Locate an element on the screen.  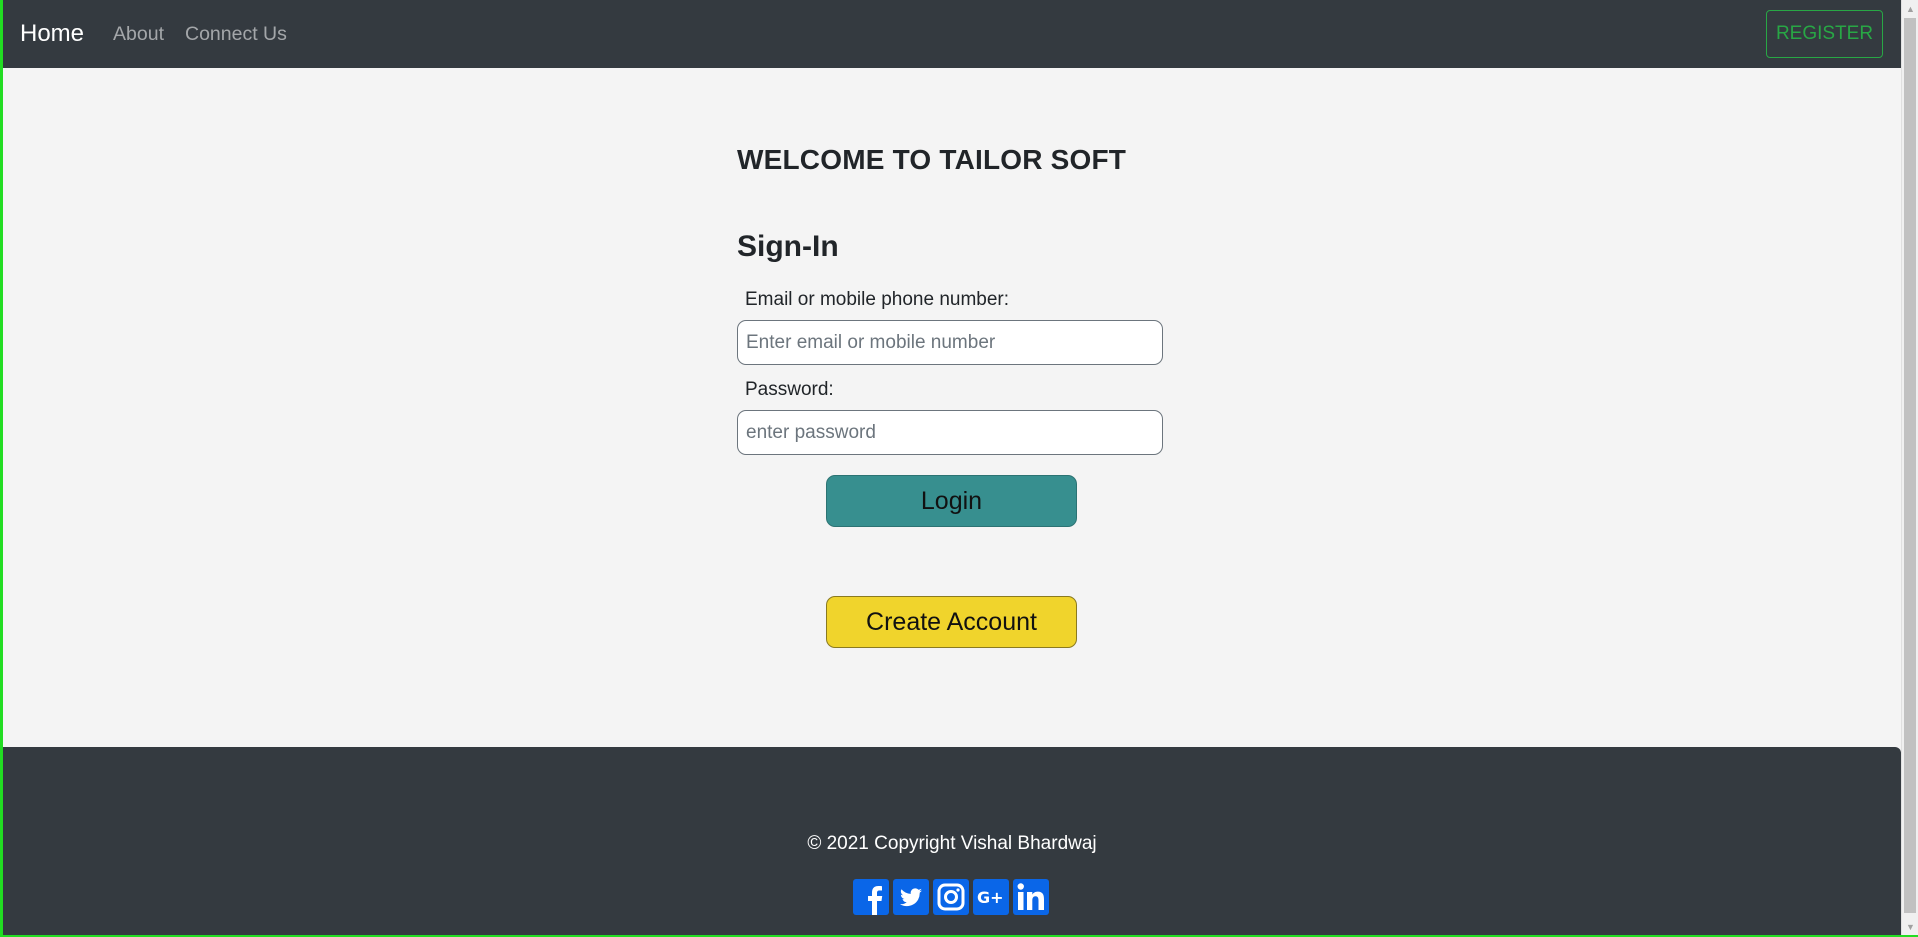
social-links: G+ is located at coordinates (953, 897).